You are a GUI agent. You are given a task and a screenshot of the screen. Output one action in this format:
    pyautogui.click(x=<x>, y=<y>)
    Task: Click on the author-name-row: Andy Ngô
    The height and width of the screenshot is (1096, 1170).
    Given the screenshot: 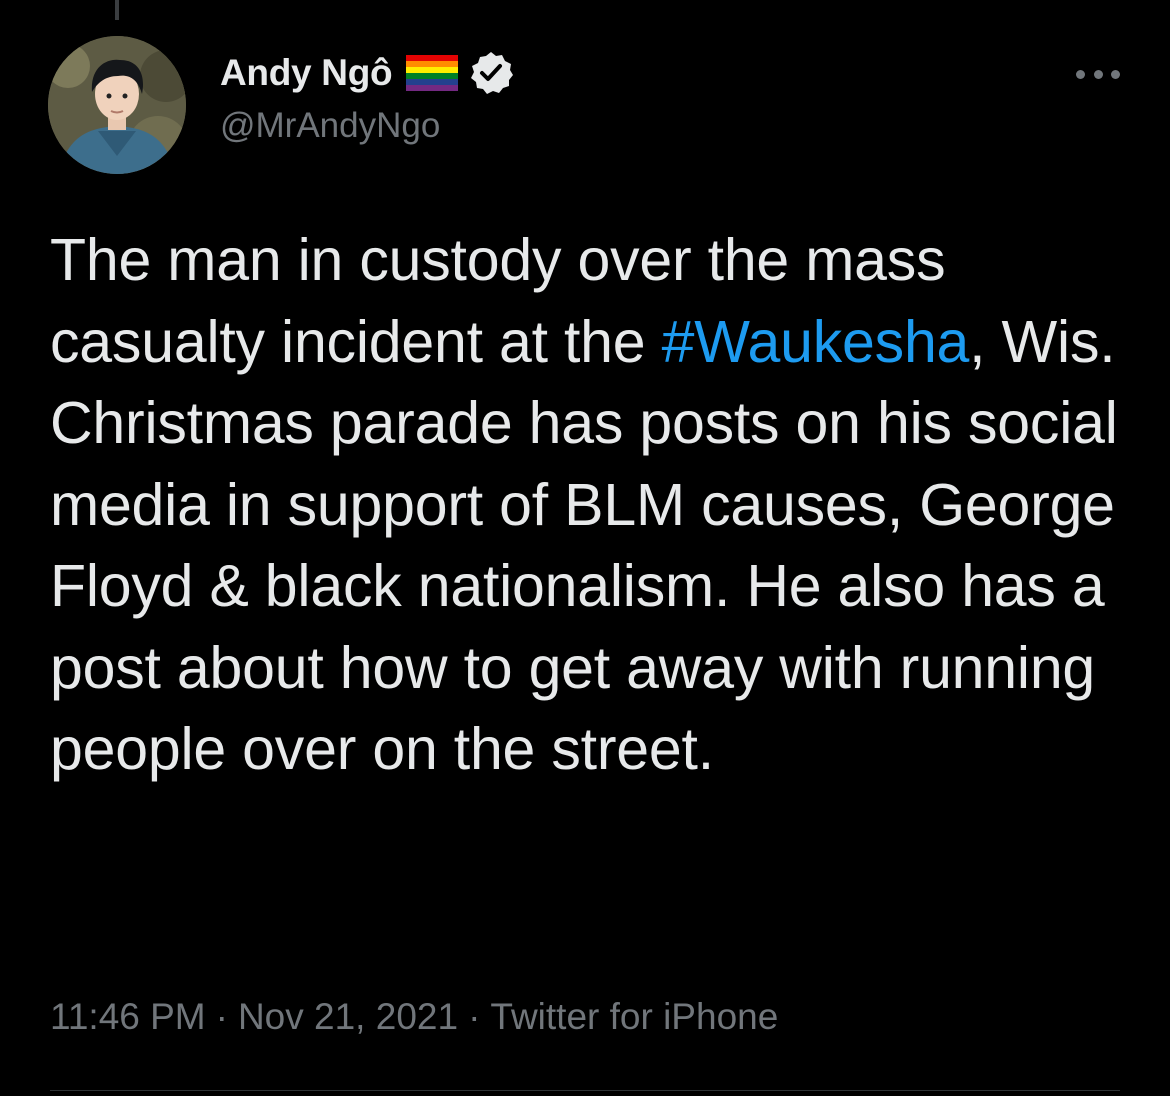 What is the action you would take?
    pyautogui.click(x=367, y=73)
    